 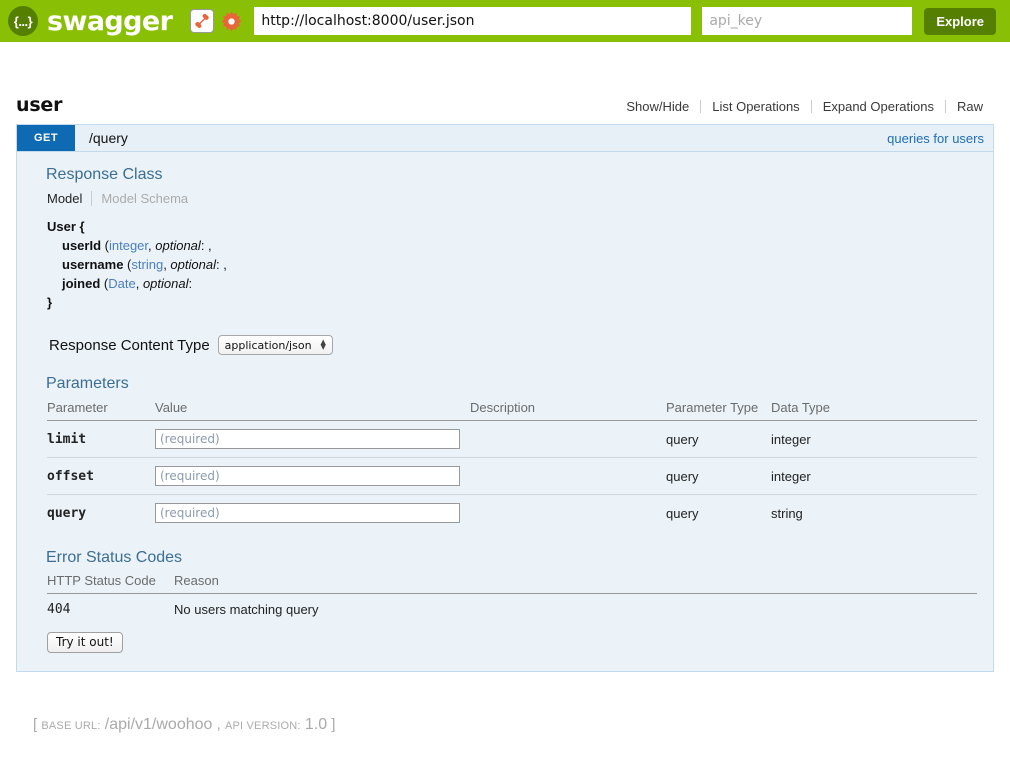 I want to click on footer-close-bracket: ], so click(x=333, y=724).